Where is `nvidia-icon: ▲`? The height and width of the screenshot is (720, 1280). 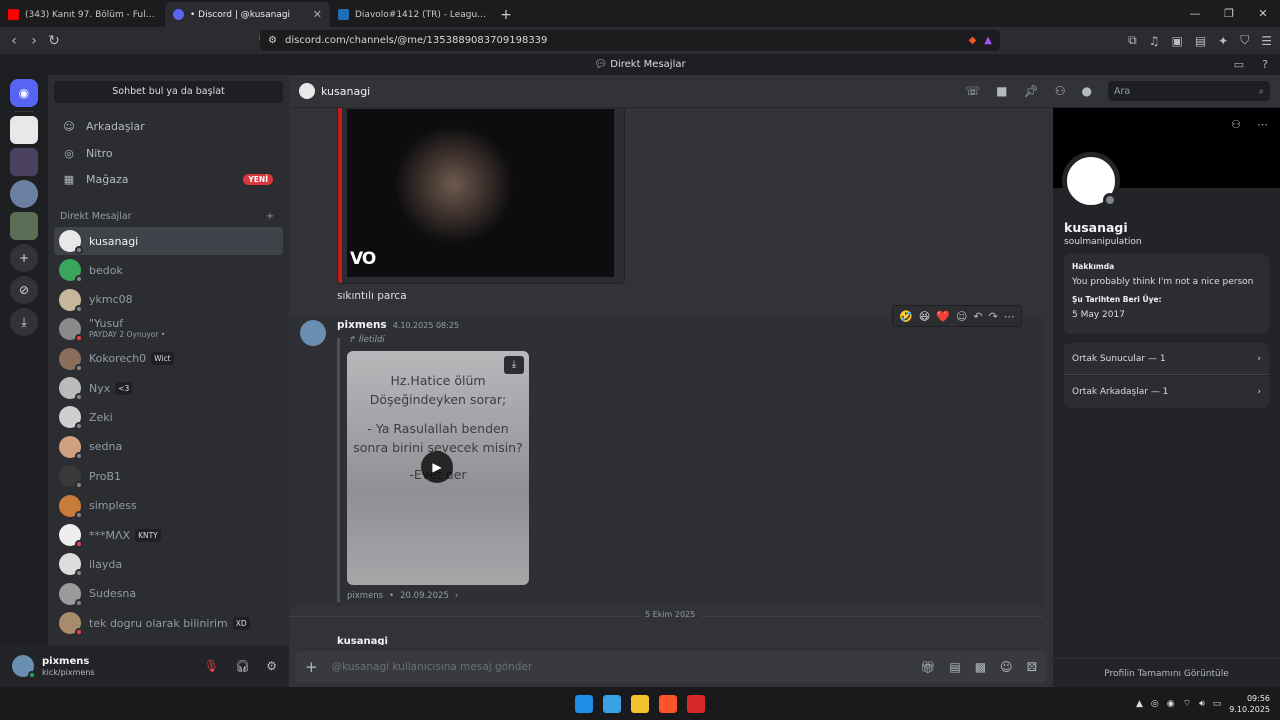
nvidia-icon: ▲ is located at coordinates (1139, 704).